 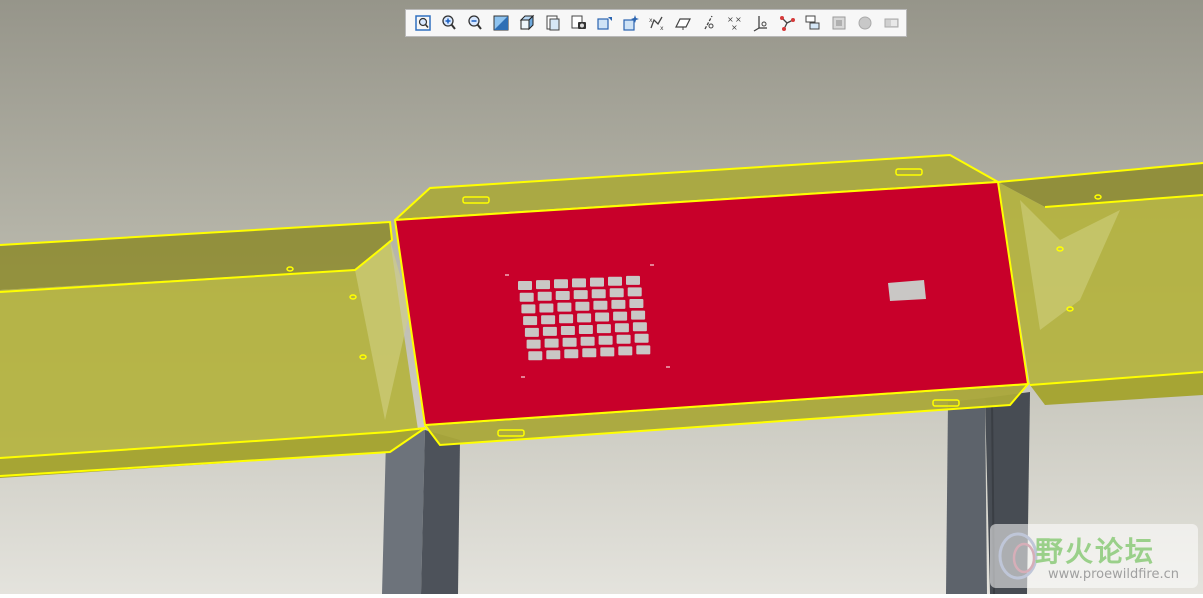 I want to click on watermark-url: www.proewildfire.cn, so click(x=1113, y=574).